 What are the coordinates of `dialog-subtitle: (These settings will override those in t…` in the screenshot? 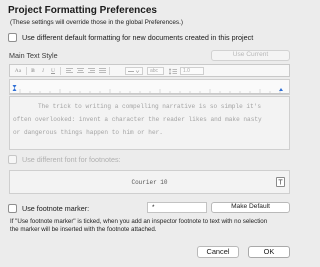 It's located at (96, 22).